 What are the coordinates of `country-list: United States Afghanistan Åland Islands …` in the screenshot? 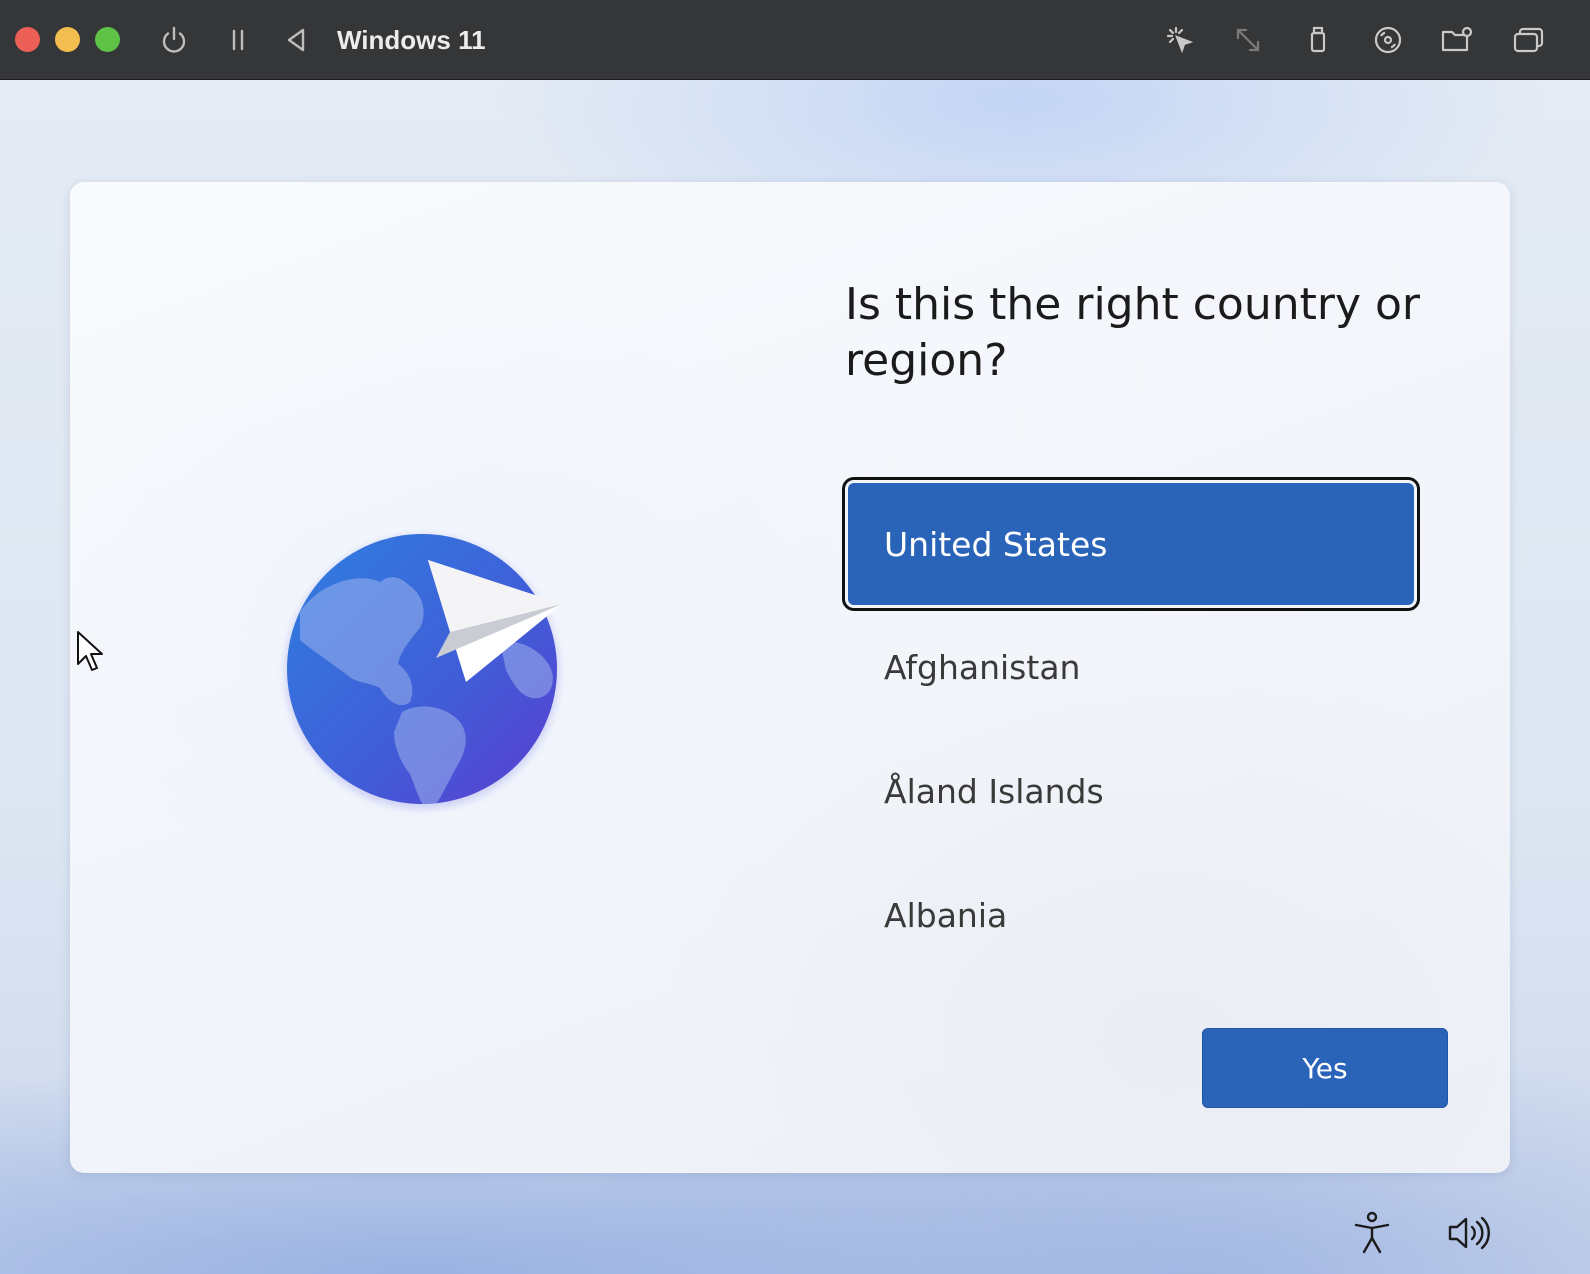 It's located at (1131, 729).